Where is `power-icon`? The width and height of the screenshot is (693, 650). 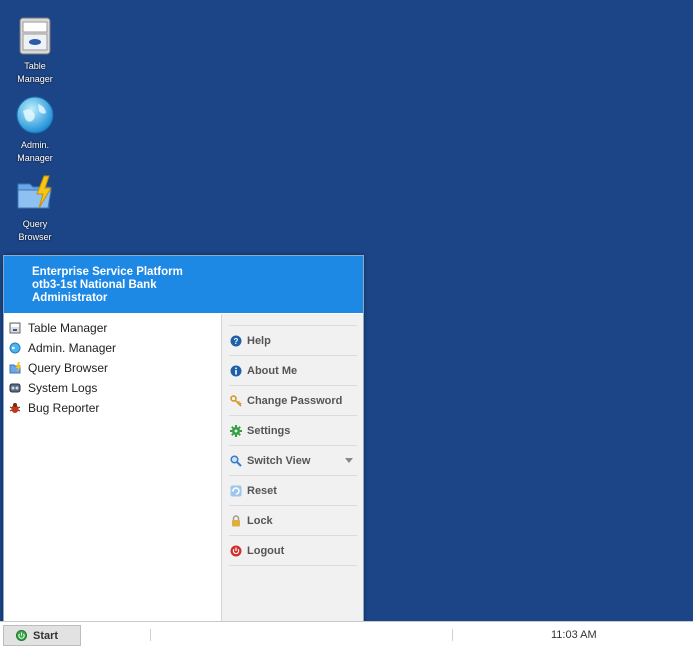
power-icon is located at coordinates (236, 550).